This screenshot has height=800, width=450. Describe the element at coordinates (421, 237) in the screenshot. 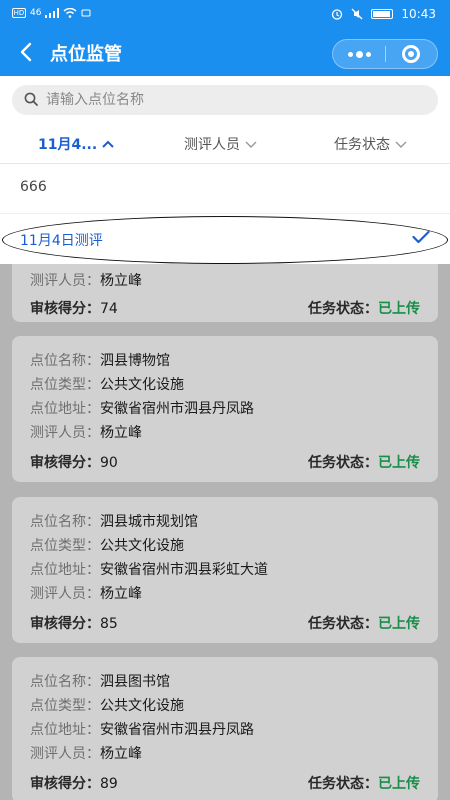

I see `check-icon` at that location.